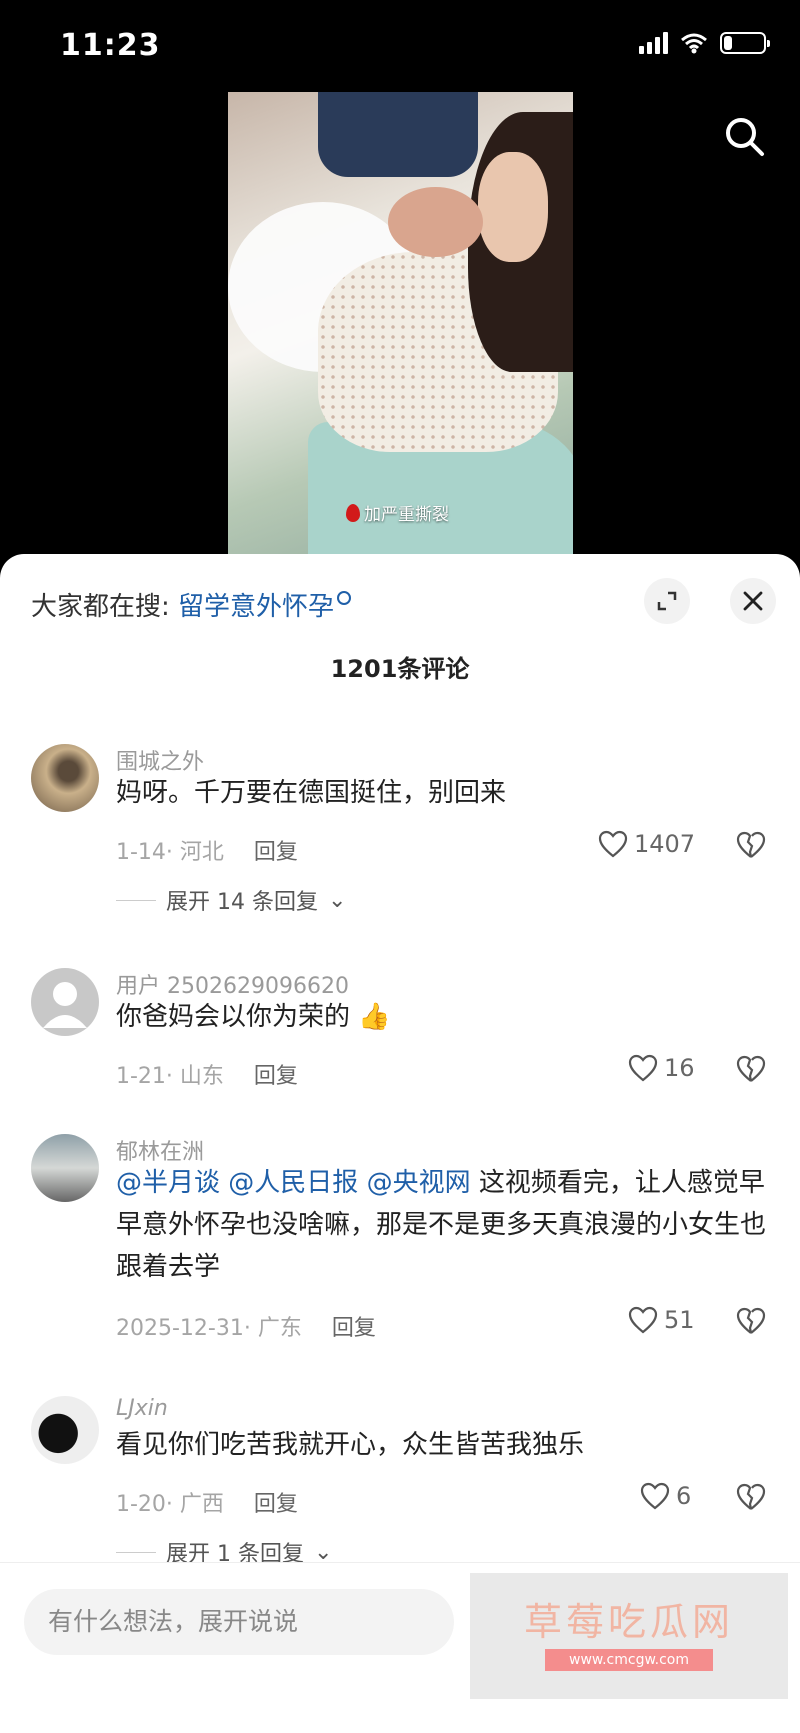 The height and width of the screenshot is (1733, 800). I want to click on expand-replies-label: 展开 14 条回复, so click(242, 902).